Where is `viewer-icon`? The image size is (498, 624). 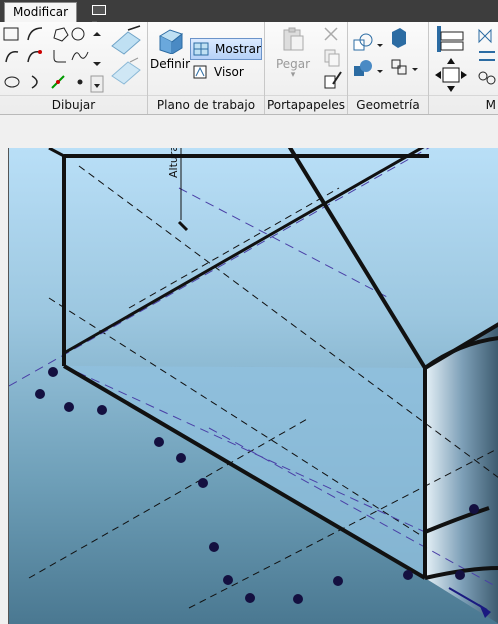 viewer-icon is located at coordinates (200, 72).